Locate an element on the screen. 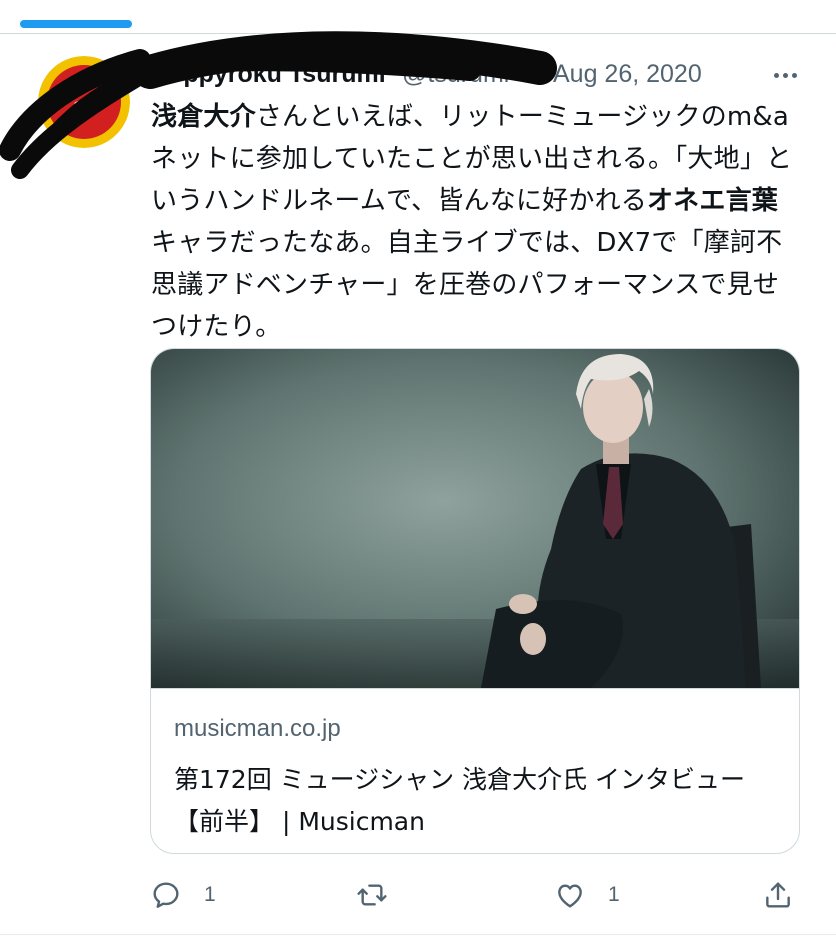 This screenshot has width=836, height=940. more-options-button is located at coordinates (785, 75).